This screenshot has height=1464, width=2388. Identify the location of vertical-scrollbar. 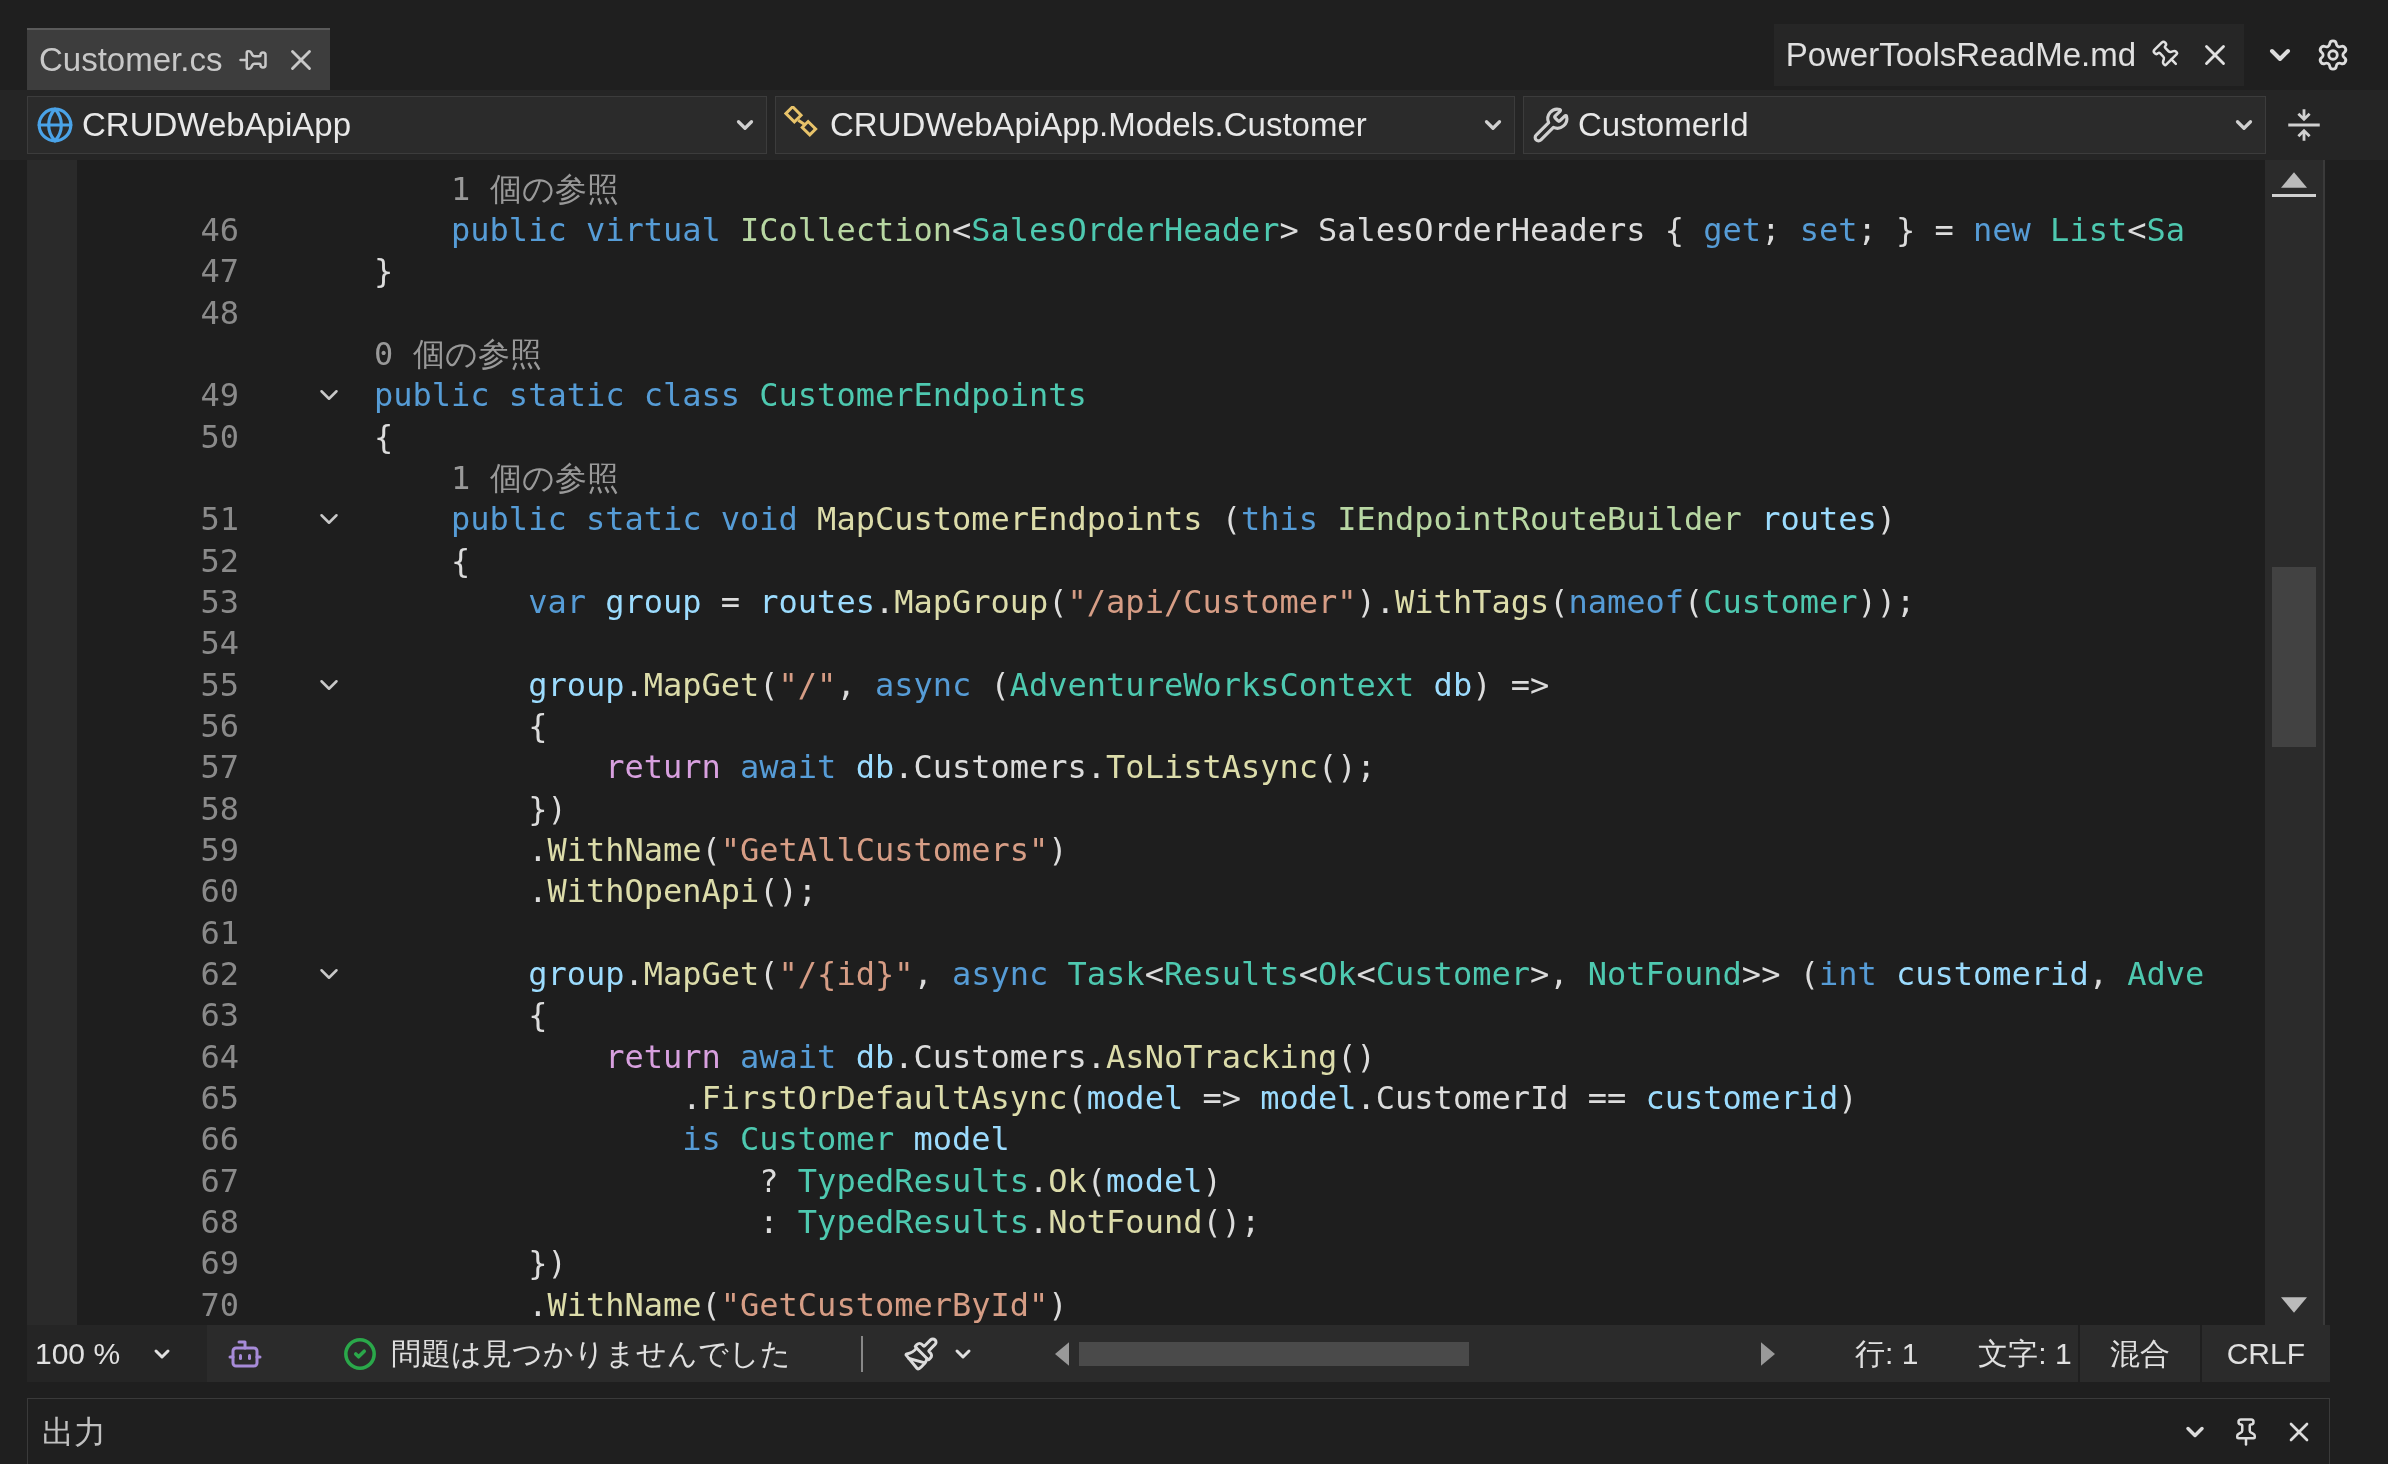
(2294, 742).